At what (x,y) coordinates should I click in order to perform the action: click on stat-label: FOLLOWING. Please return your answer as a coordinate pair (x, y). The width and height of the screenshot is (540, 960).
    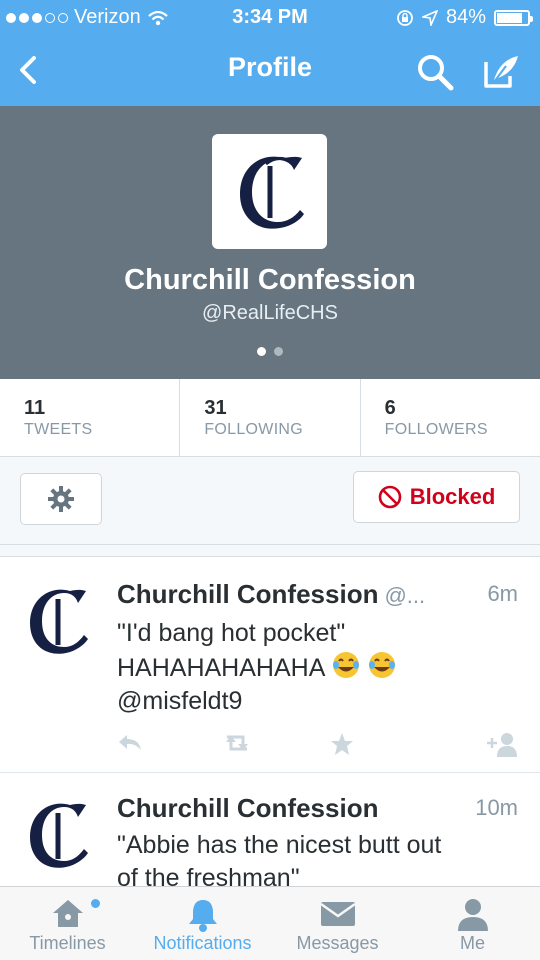
    Looking at the image, I should click on (254, 429).